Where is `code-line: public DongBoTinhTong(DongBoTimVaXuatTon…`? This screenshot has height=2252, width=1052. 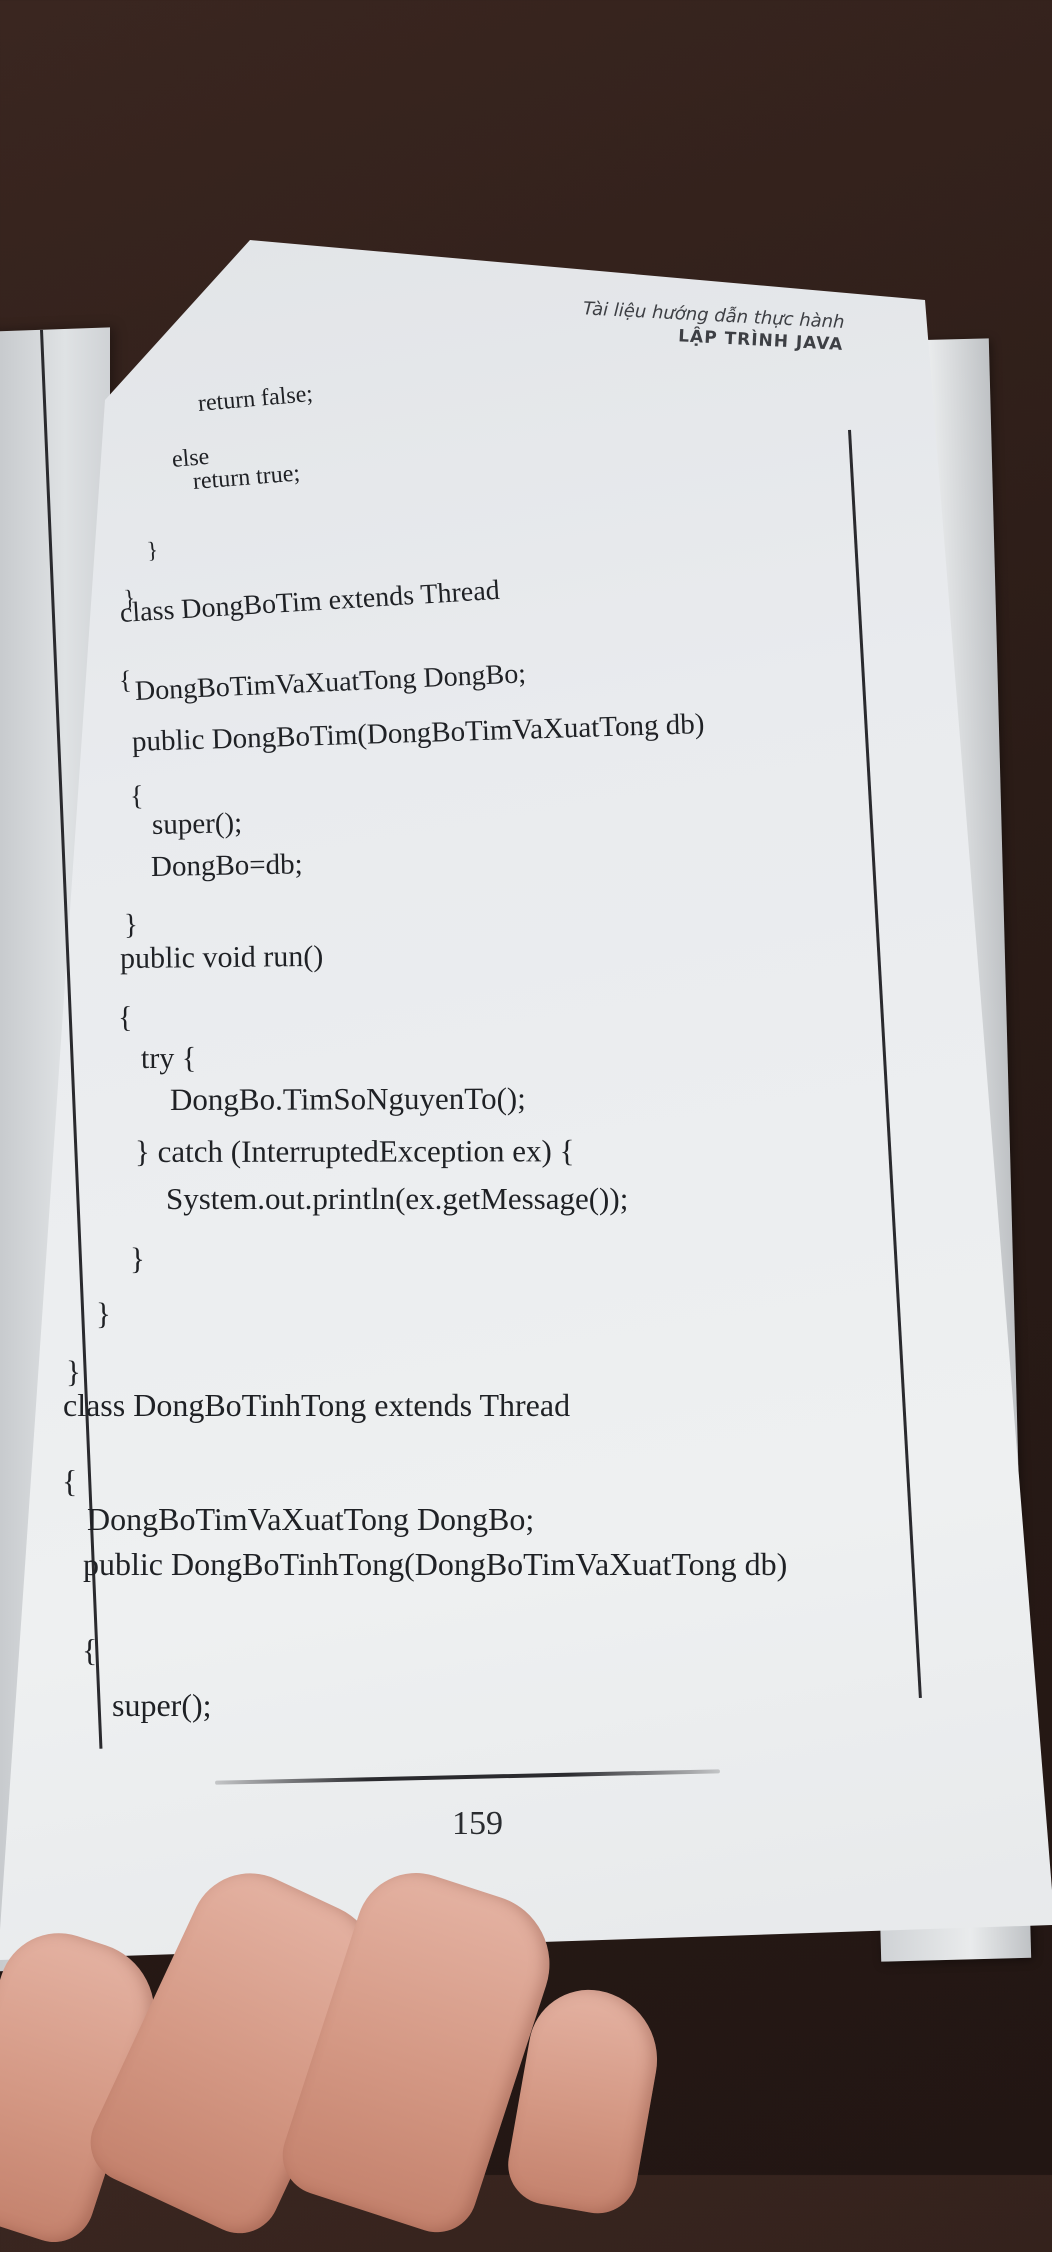
code-line: public DongBoTinhTong(DongBoTimVaXuatTon… is located at coordinates (435, 1564).